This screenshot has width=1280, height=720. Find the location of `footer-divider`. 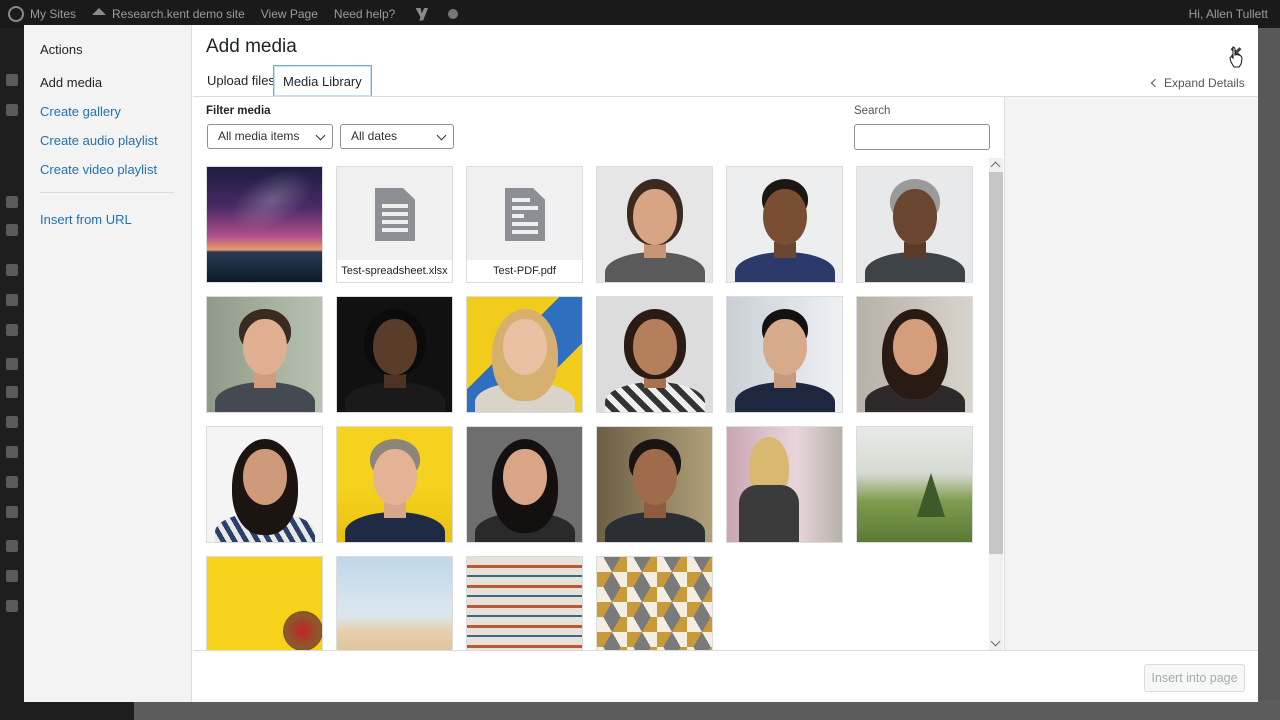

footer-divider is located at coordinates (725, 650).